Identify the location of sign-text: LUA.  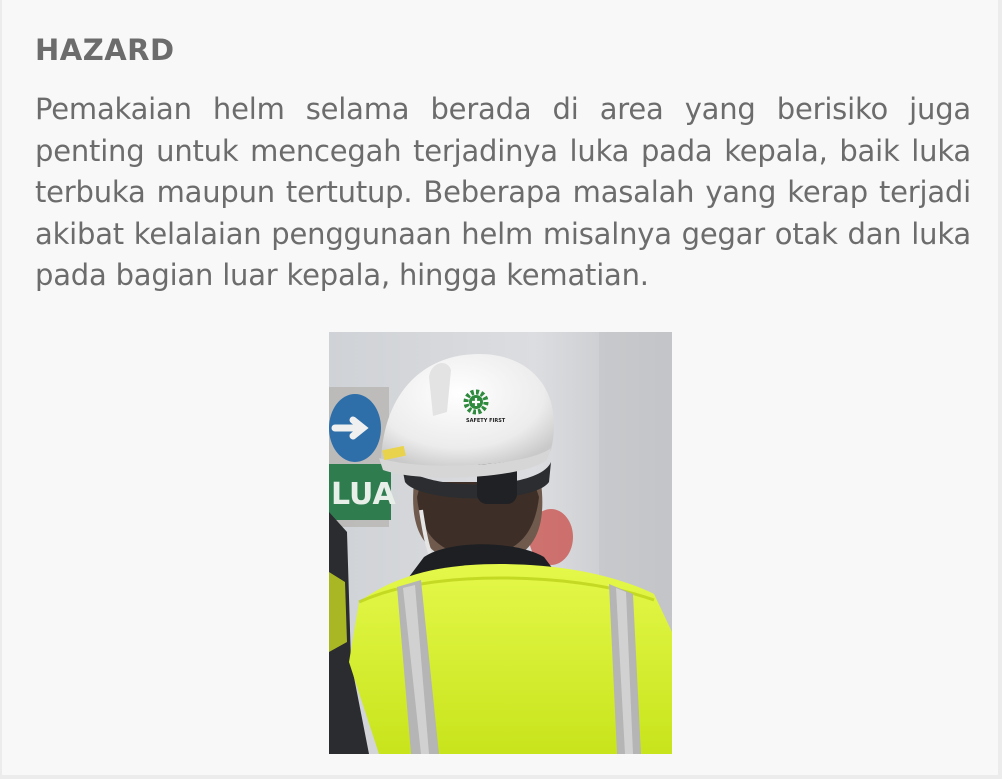
(363, 494).